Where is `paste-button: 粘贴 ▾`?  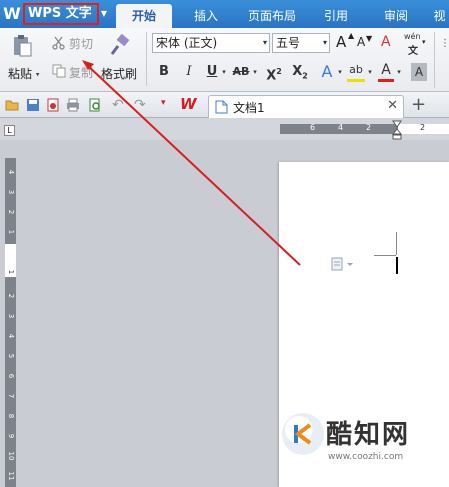
paste-button: 粘贴 ▾ is located at coordinates (23, 73).